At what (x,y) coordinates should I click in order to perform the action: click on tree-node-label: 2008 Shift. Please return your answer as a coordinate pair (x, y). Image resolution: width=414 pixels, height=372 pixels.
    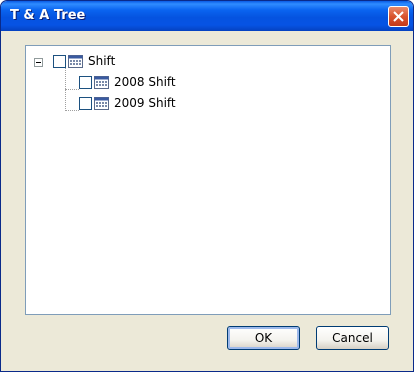
    Looking at the image, I should click on (145, 82).